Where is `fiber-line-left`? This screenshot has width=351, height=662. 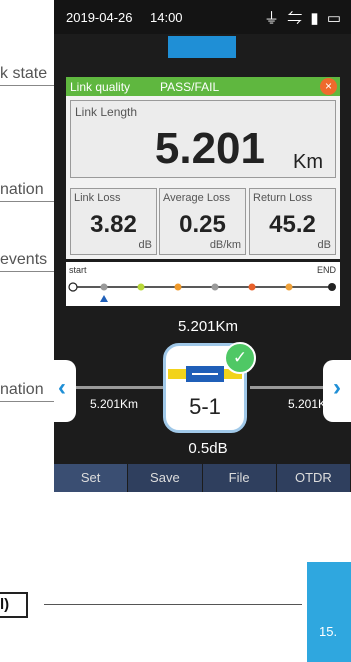 fiber-line-left is located at coordinates (121, 387).